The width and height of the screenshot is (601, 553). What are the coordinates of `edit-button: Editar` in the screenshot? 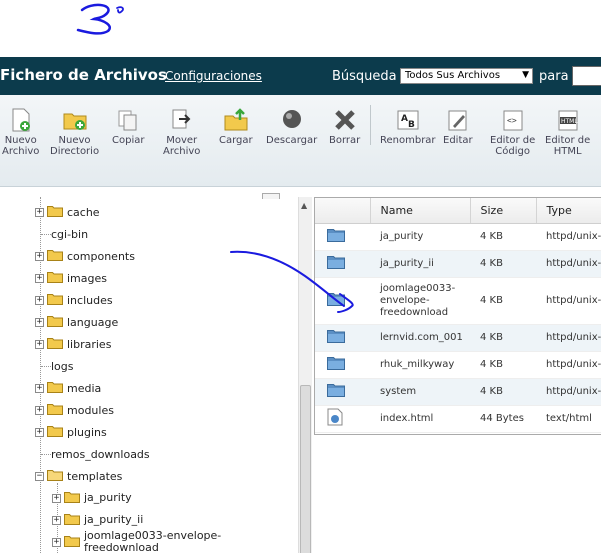 It's located at (458, 126).